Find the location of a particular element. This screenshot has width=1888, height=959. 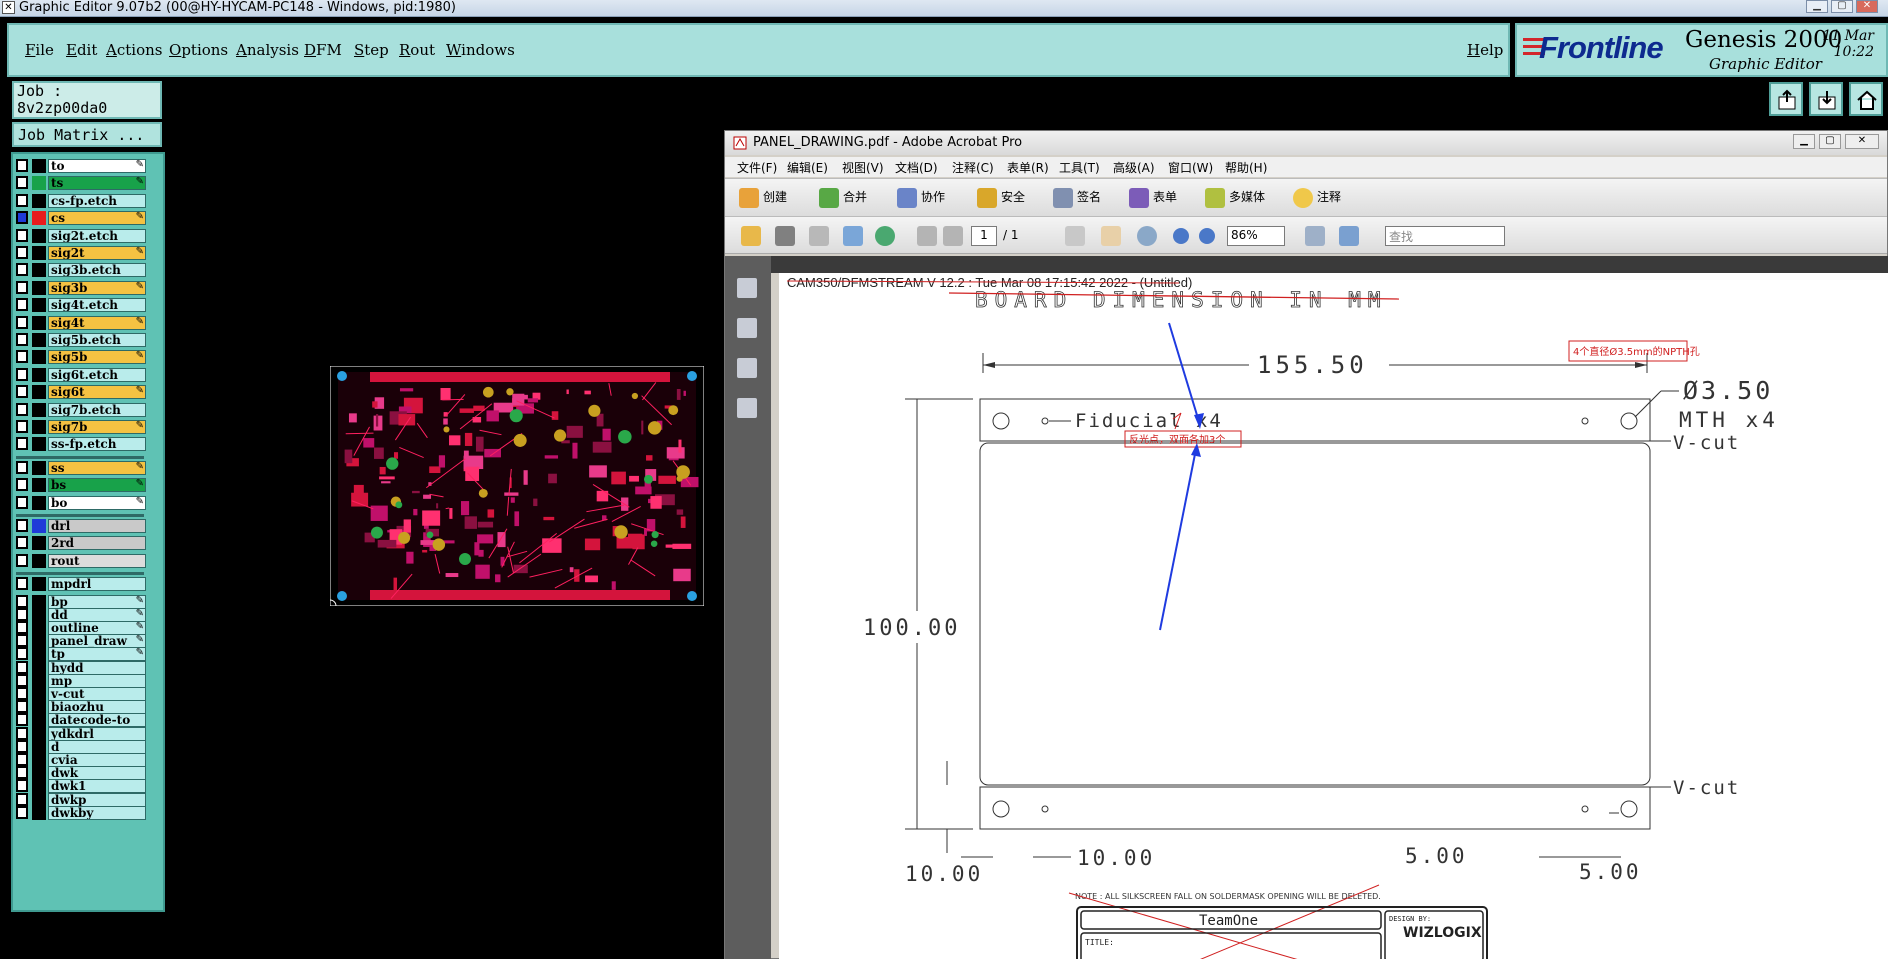

layer-row: sig6t.etch is located at coordinates (81, 374).